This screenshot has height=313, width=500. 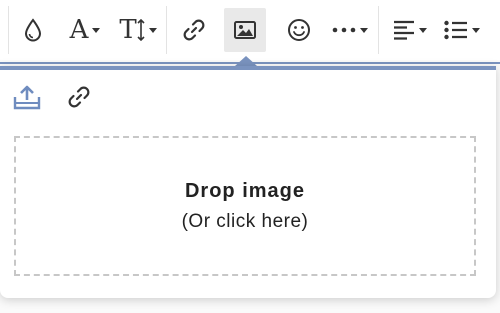 I want to click on upload-icon, so click(x=27, y=97).